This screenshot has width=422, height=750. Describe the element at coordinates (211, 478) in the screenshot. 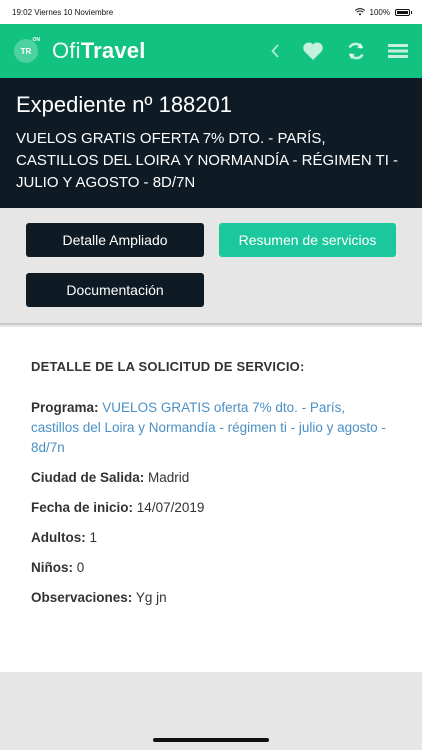

I see `ciudad-row: Ciudad de Salida: Madrid` at that location.